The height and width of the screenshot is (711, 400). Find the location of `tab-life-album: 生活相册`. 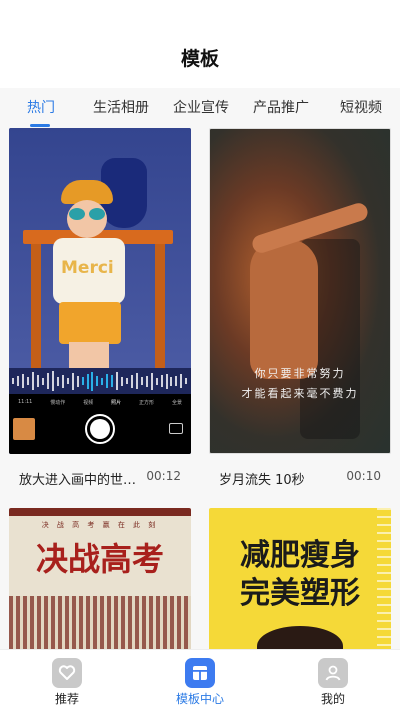

tab-life-album: 生活相册 is located at coordinates (121, 107).